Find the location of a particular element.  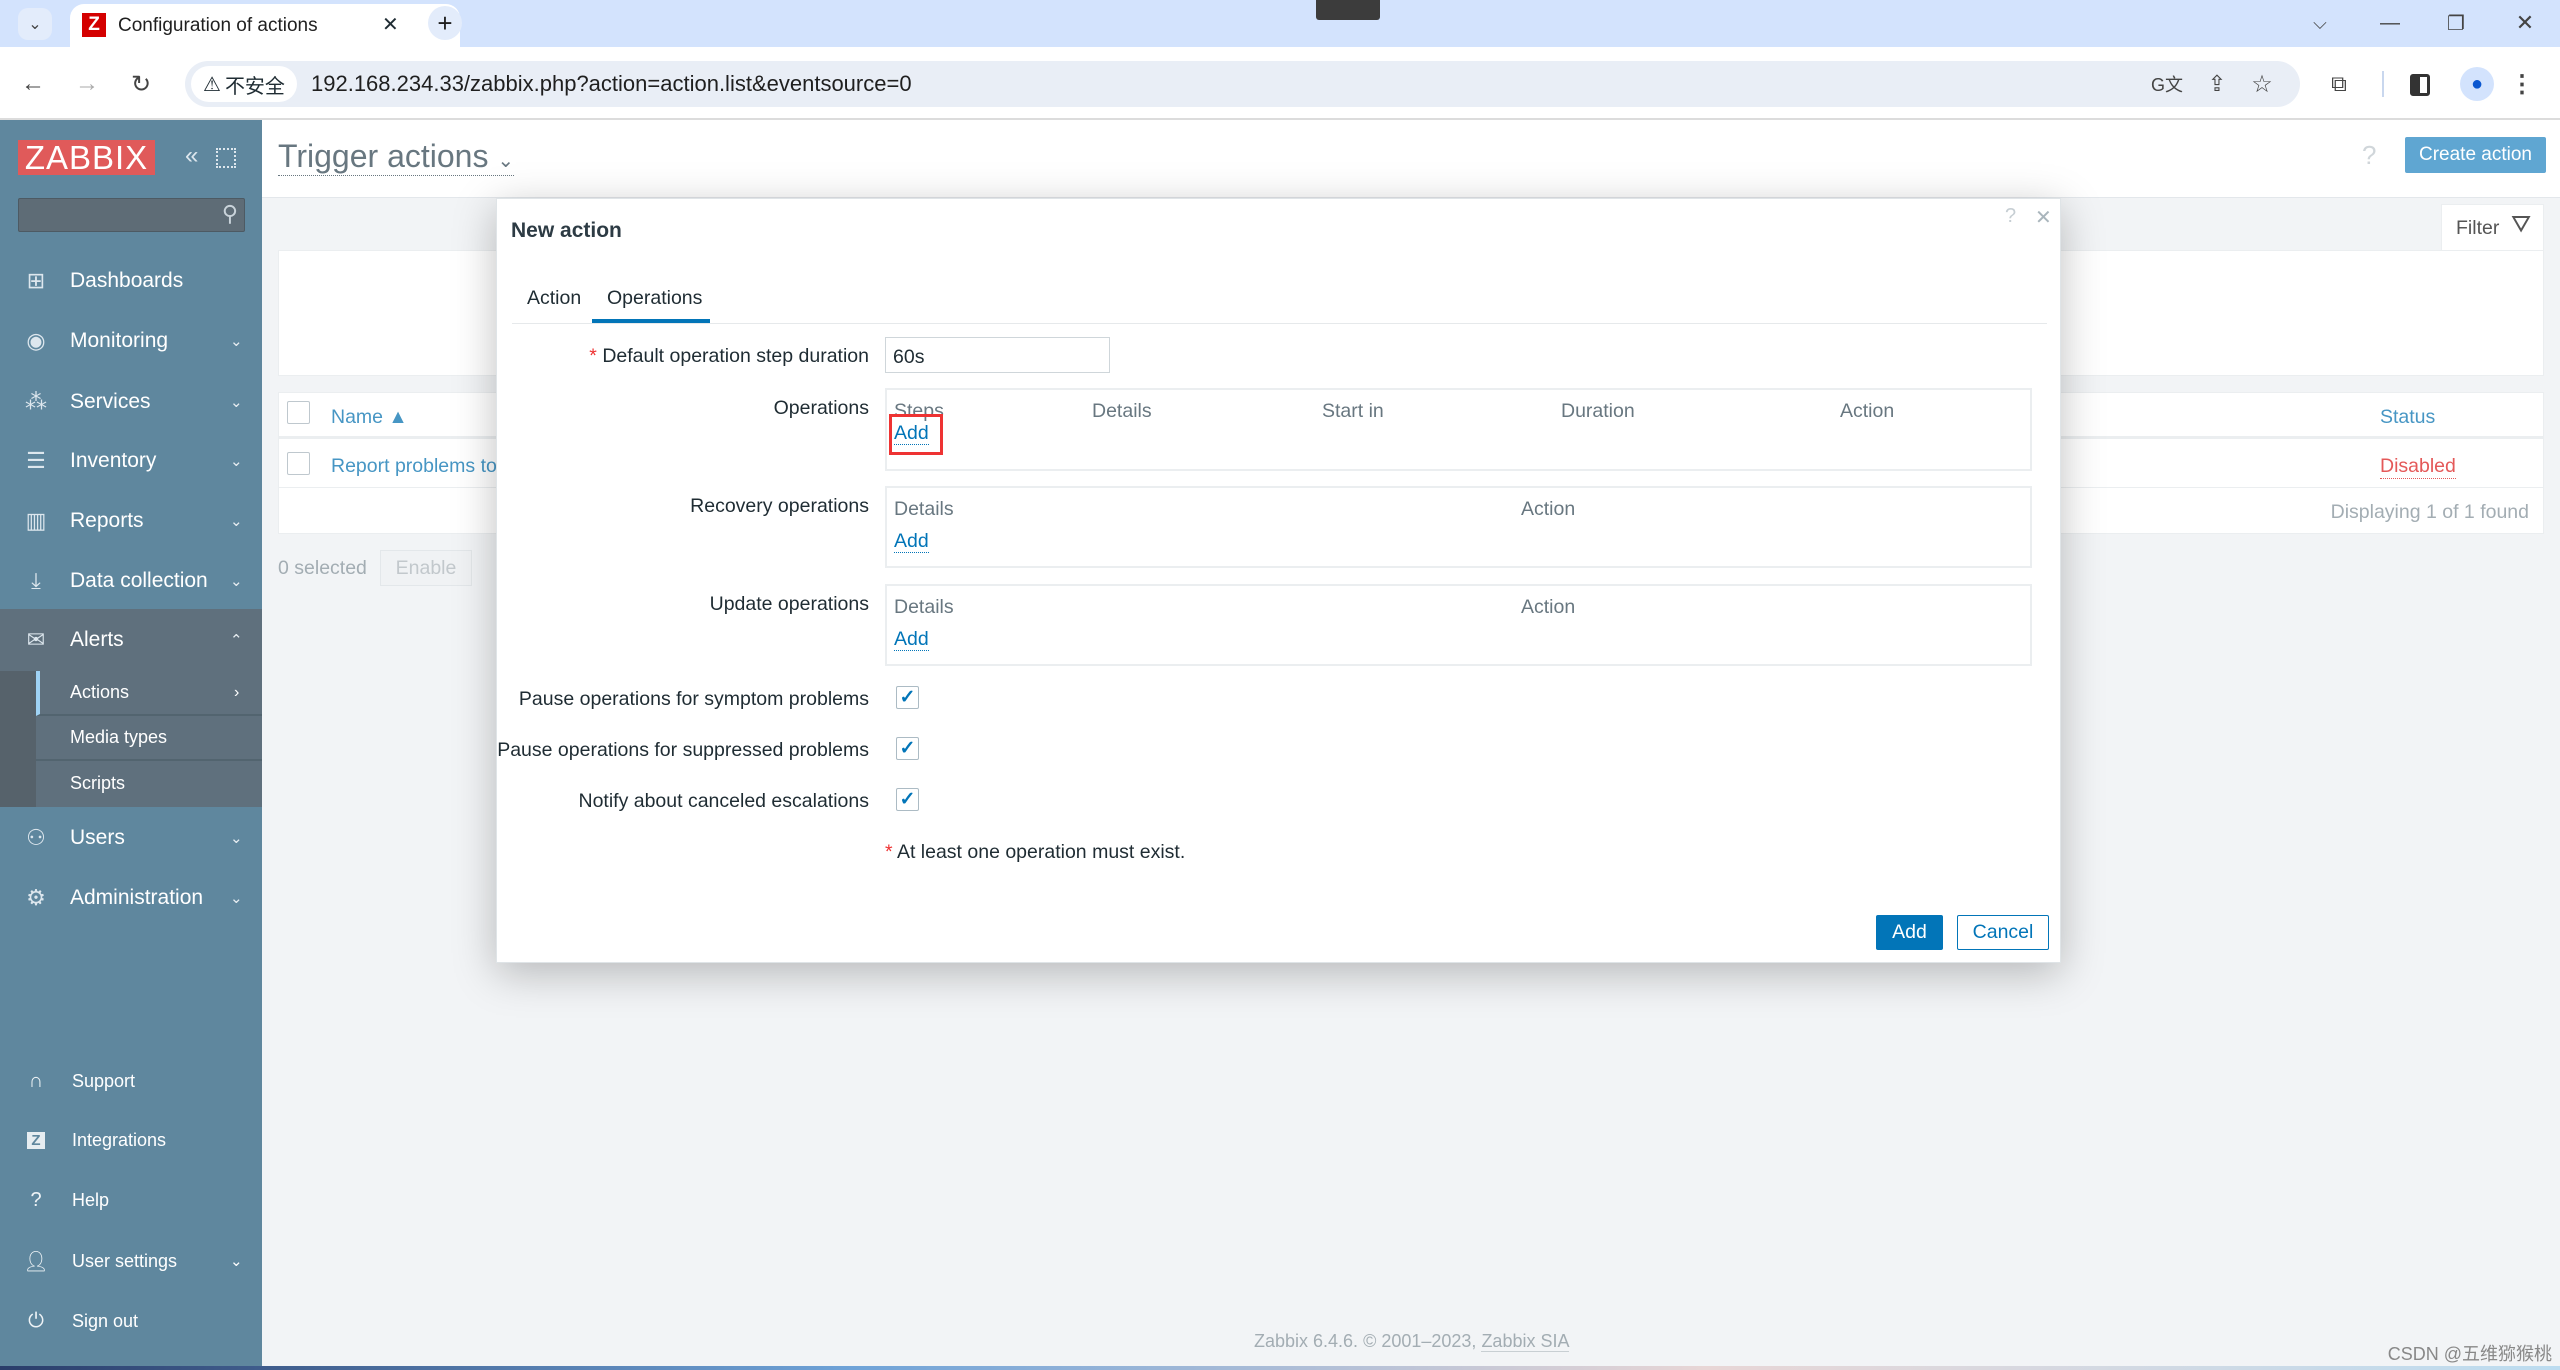

dashboard-icon: ⊞ is located at coordinates (36, 280).